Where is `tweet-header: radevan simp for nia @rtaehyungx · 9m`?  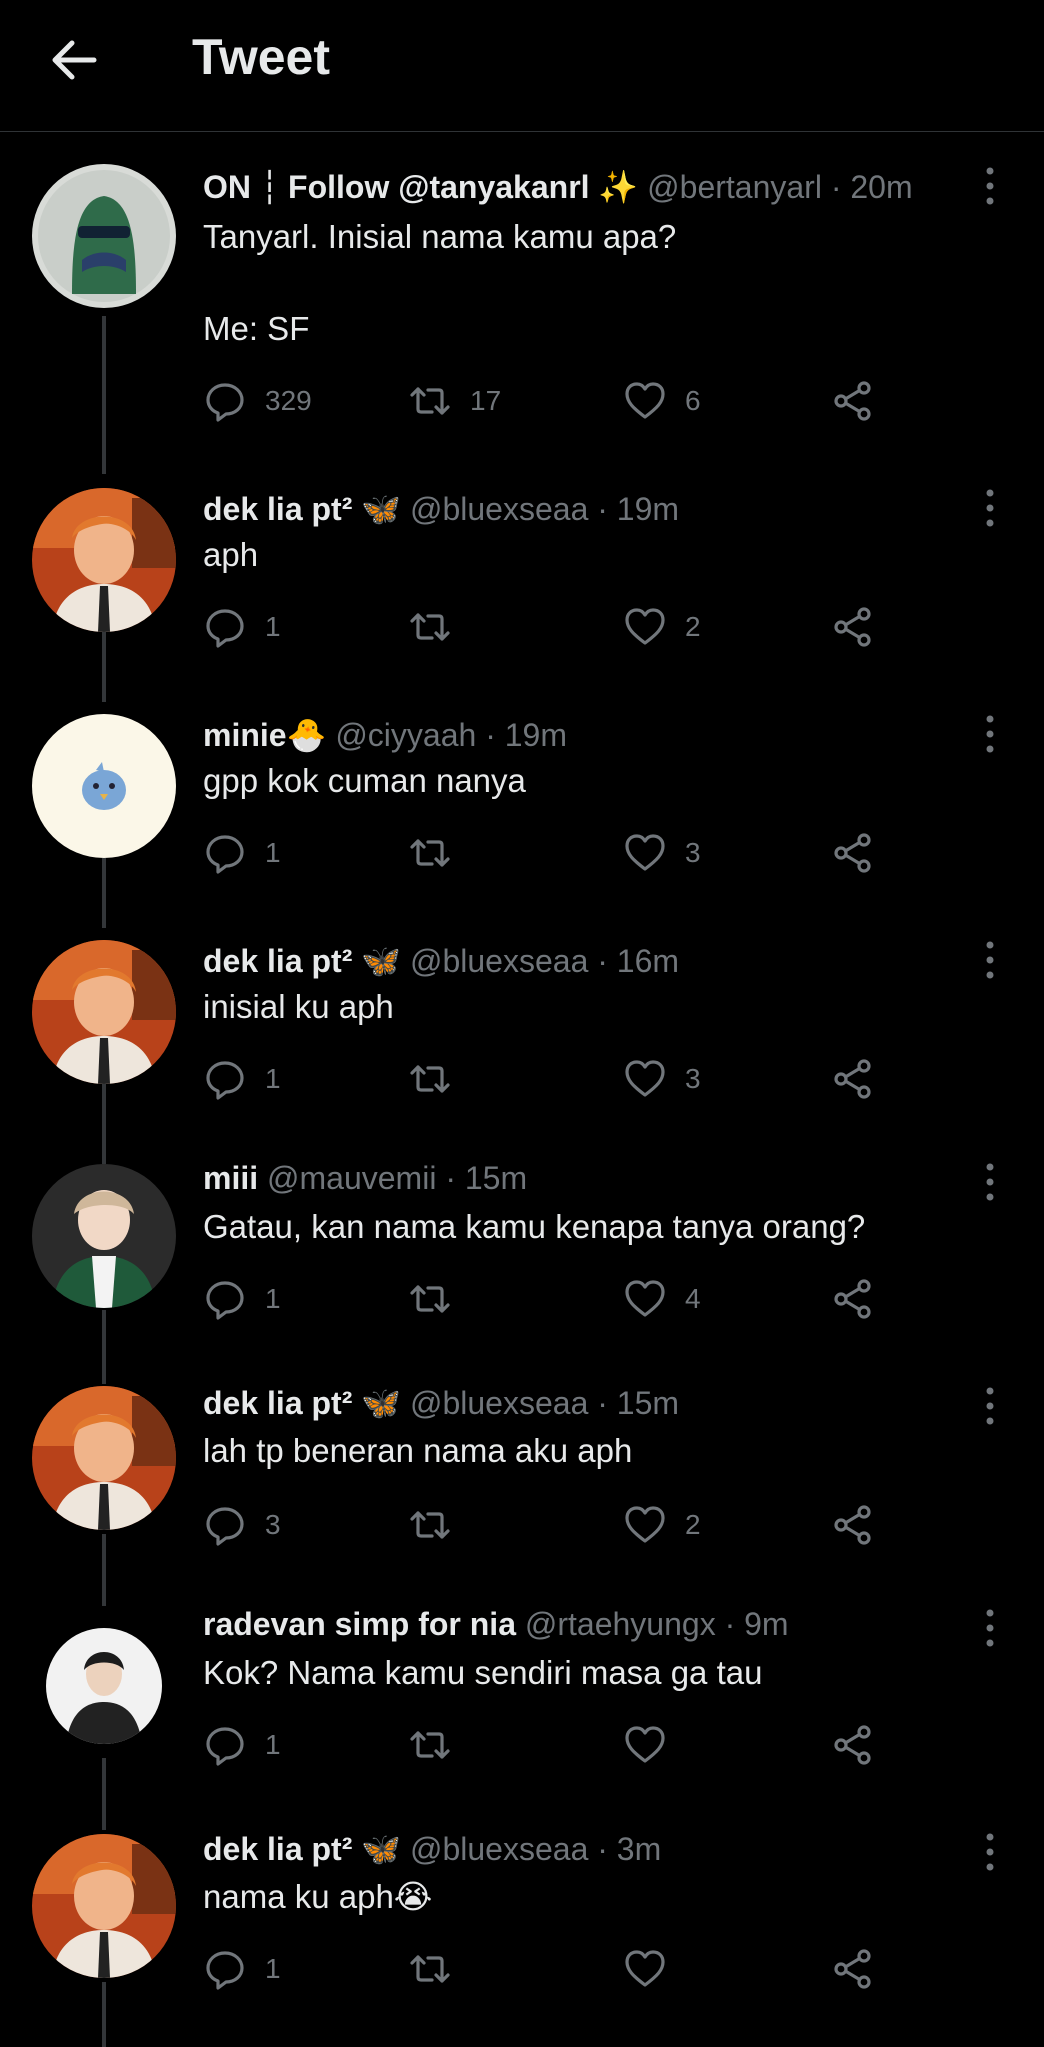
tweet-header: radevan simp for nia @rtaehyungx · 9m is located at coordinates (496, 1624).